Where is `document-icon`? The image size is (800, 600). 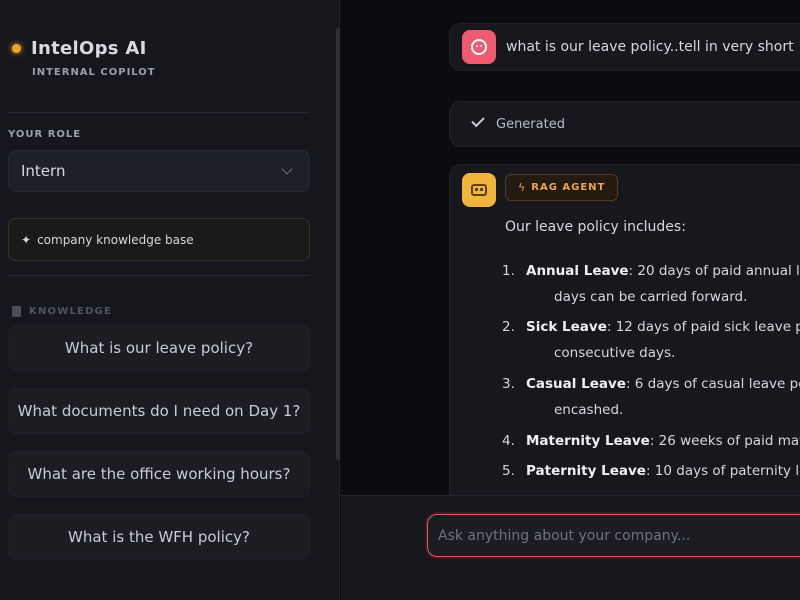 document-icon is located at coordinates (16, 311).